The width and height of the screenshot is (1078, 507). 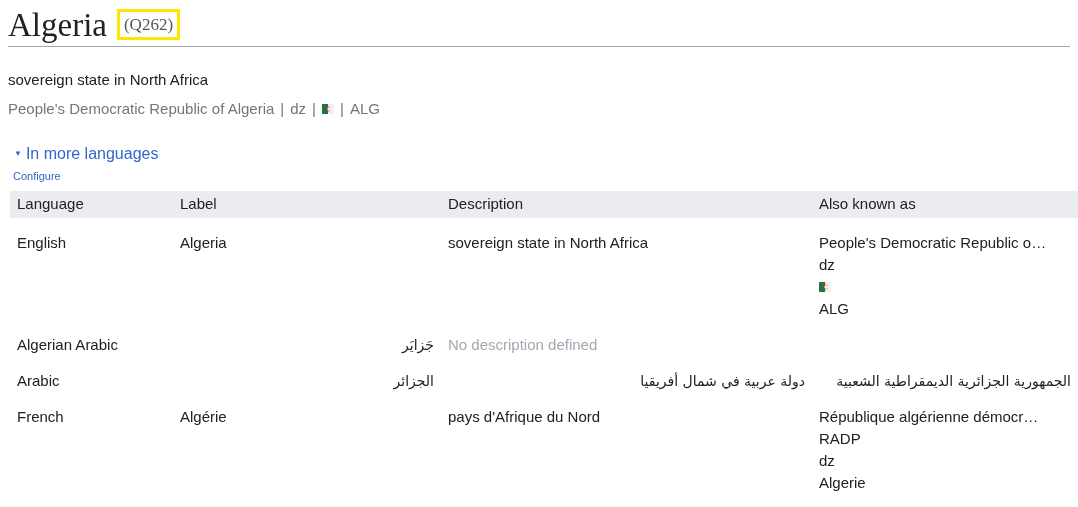 What do you see at coordinates (548, 242) in the screenshot?
I see `description-text: sovereign state in North Africa` at bounding box center [548, 242].